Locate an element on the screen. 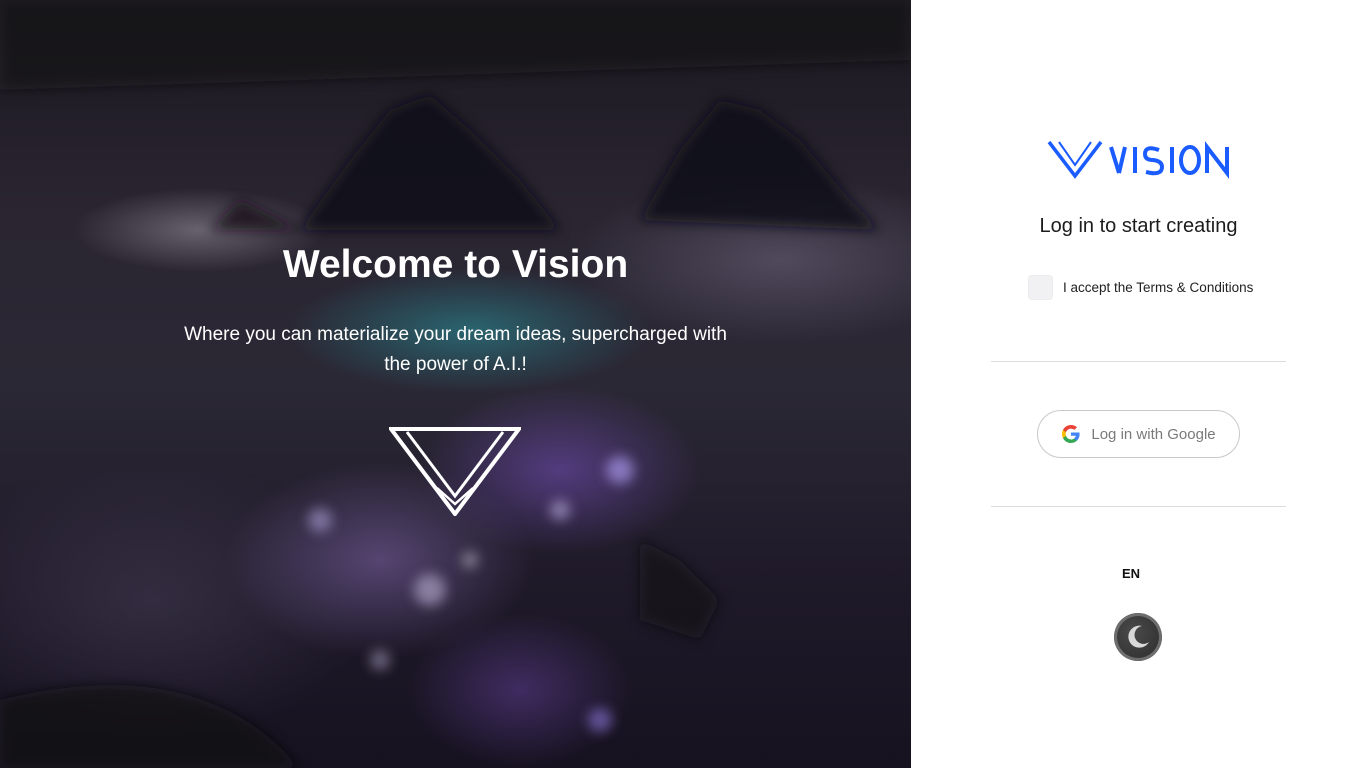 This screenshot has height=768, width=1366. terms-checkbox is located at coordinates (1040, 287).